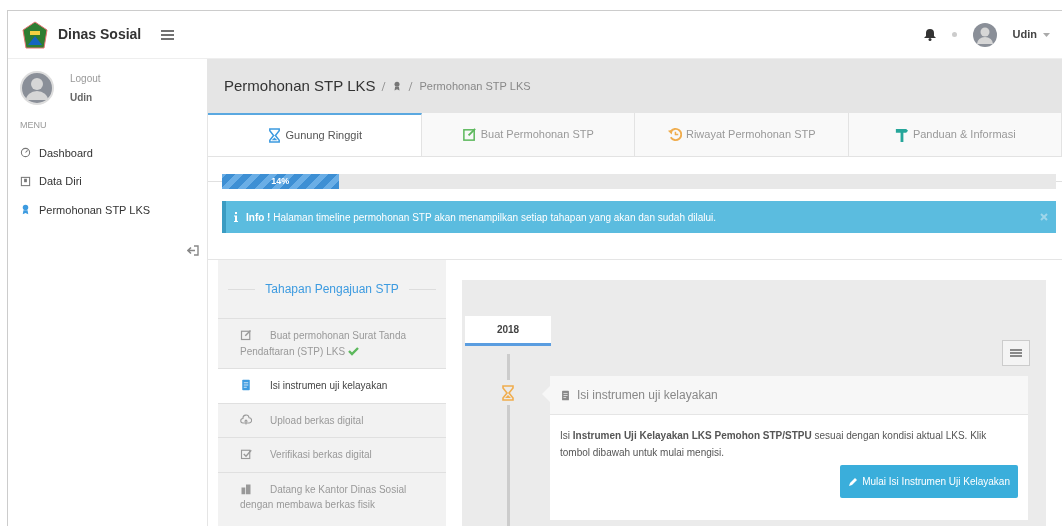 The width and height of the screenshot is (1062, 526). What do you see at coordinates (332, 289) in the screenshot?
I see `steps-title: Tahapan Pengajuan STP` at bounding box center [332, 289].